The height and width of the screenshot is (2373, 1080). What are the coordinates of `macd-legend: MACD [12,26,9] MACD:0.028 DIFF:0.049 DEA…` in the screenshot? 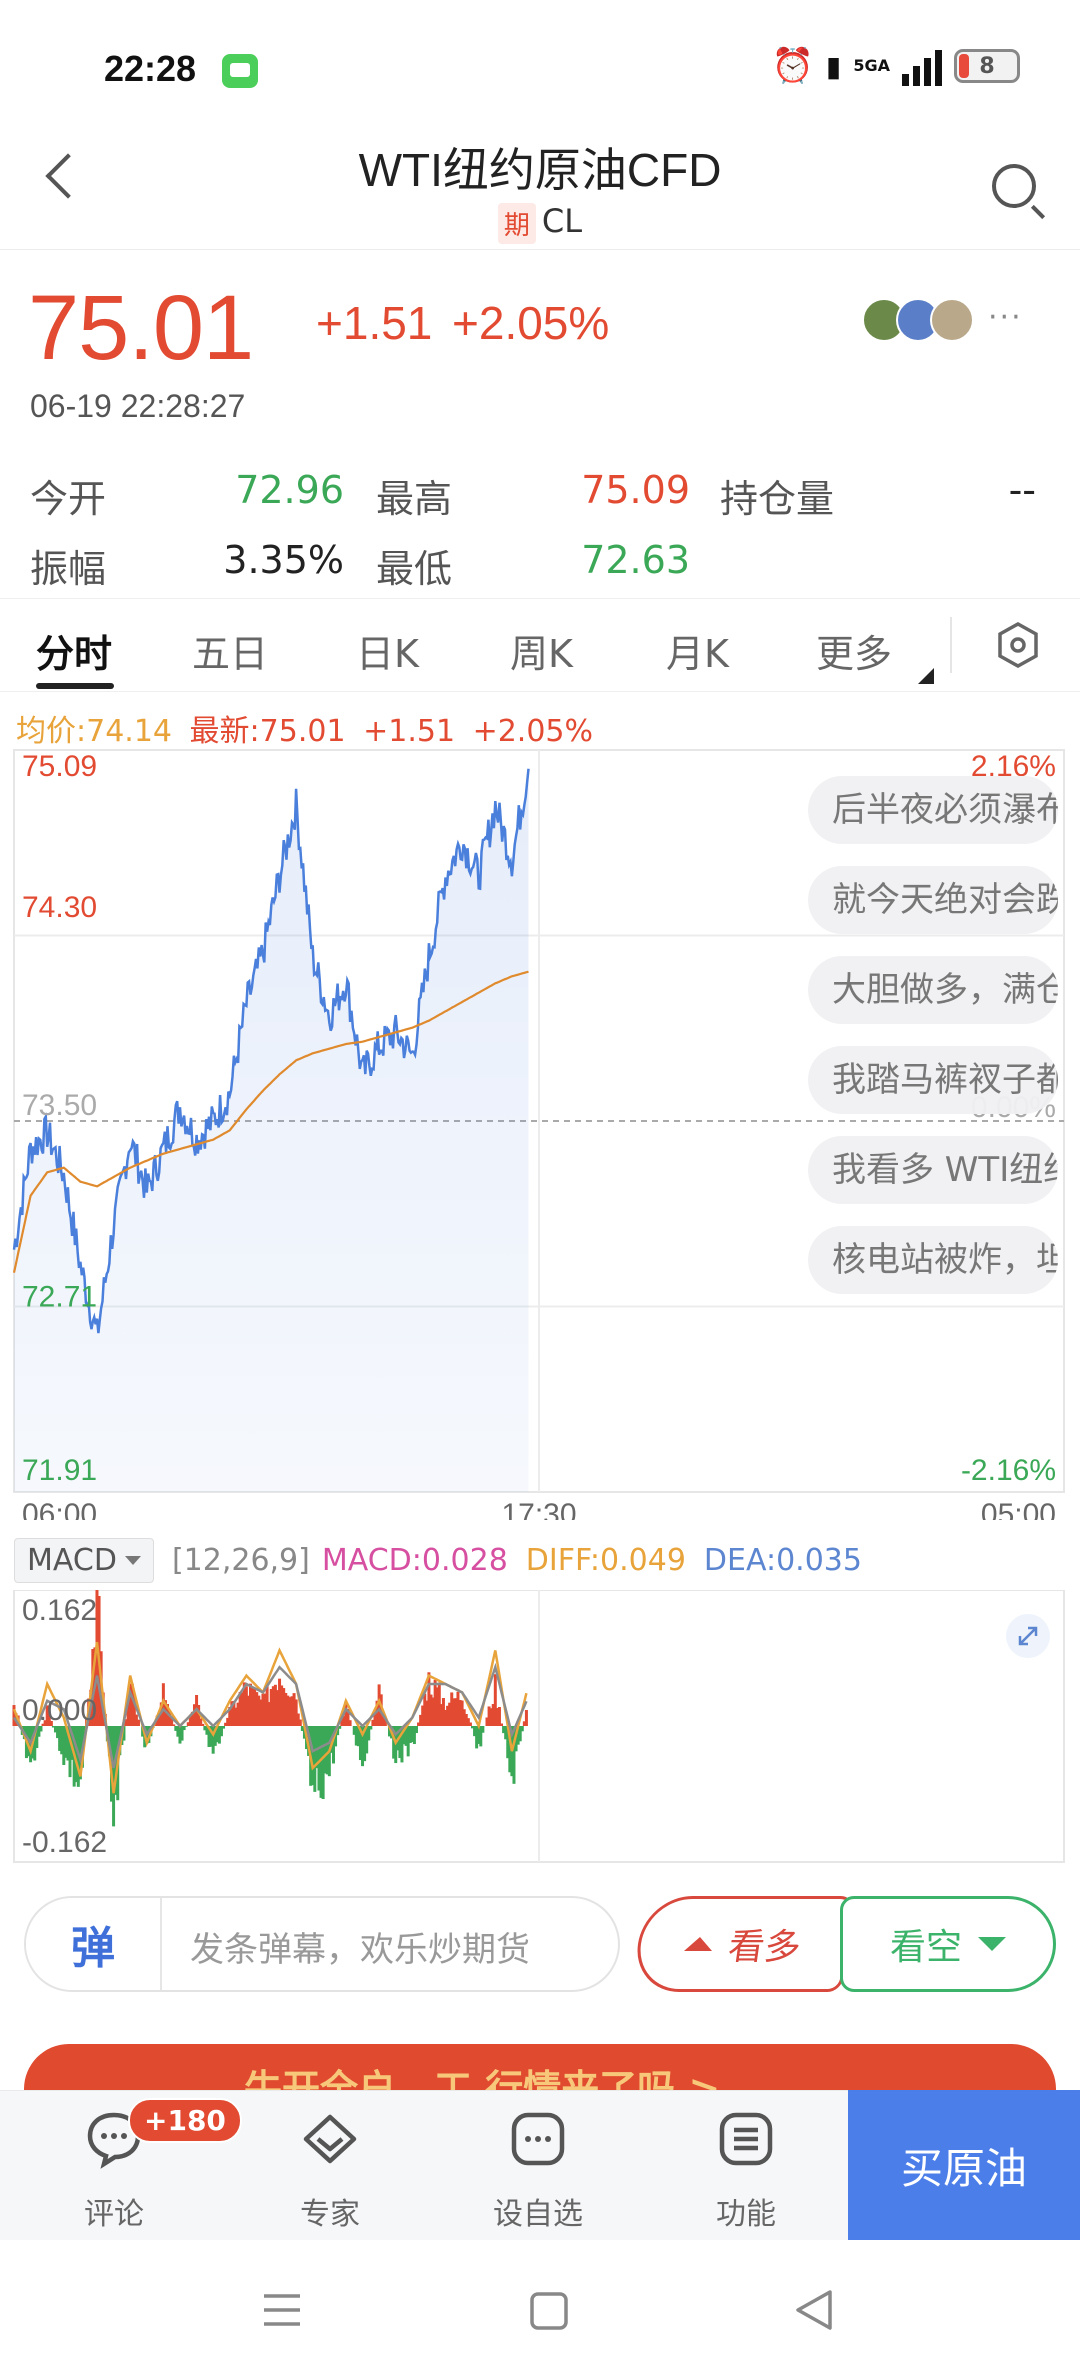 It's located at (438, 1560).